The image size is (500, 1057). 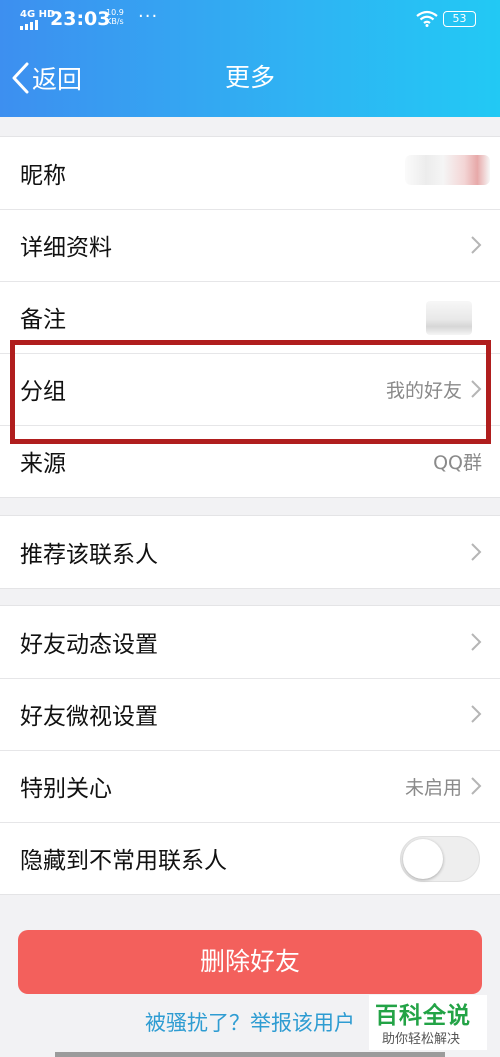 I want to click on status-bar: 4G HD 23:03 10.9 KB/s ··· 53, so click(x=250, y=20).